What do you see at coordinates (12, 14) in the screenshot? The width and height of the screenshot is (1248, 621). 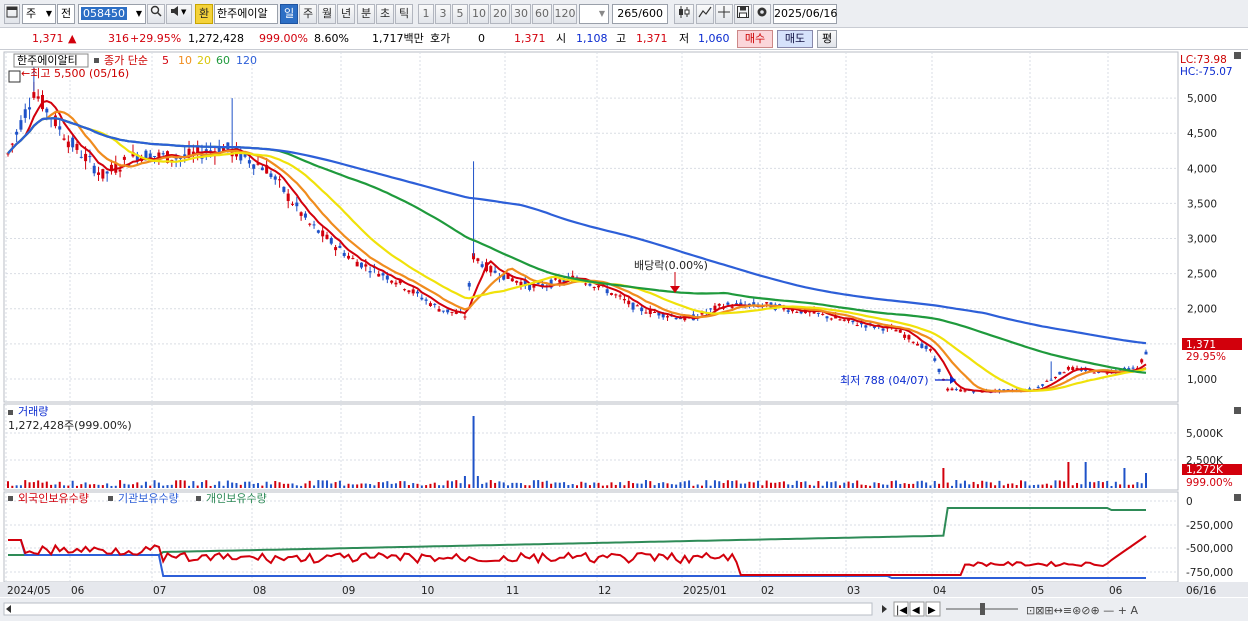 I see `window-icon` at bounding box center [12, 14].